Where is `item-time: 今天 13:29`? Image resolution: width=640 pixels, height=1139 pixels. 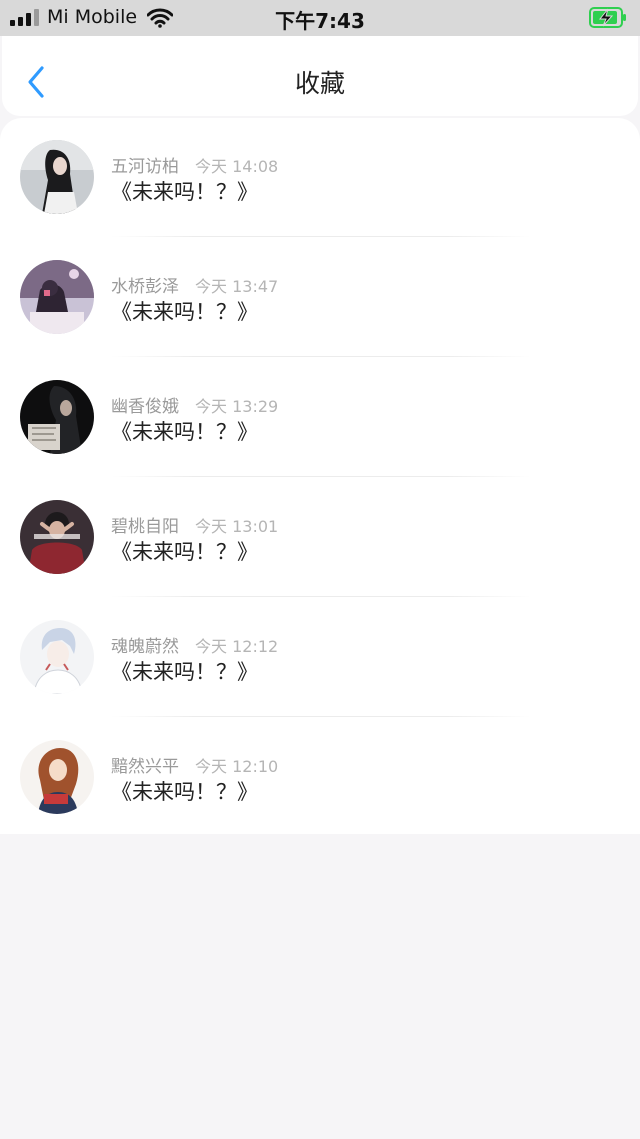 item-time: 今天 13:29 is located at coordinates (237, 406).